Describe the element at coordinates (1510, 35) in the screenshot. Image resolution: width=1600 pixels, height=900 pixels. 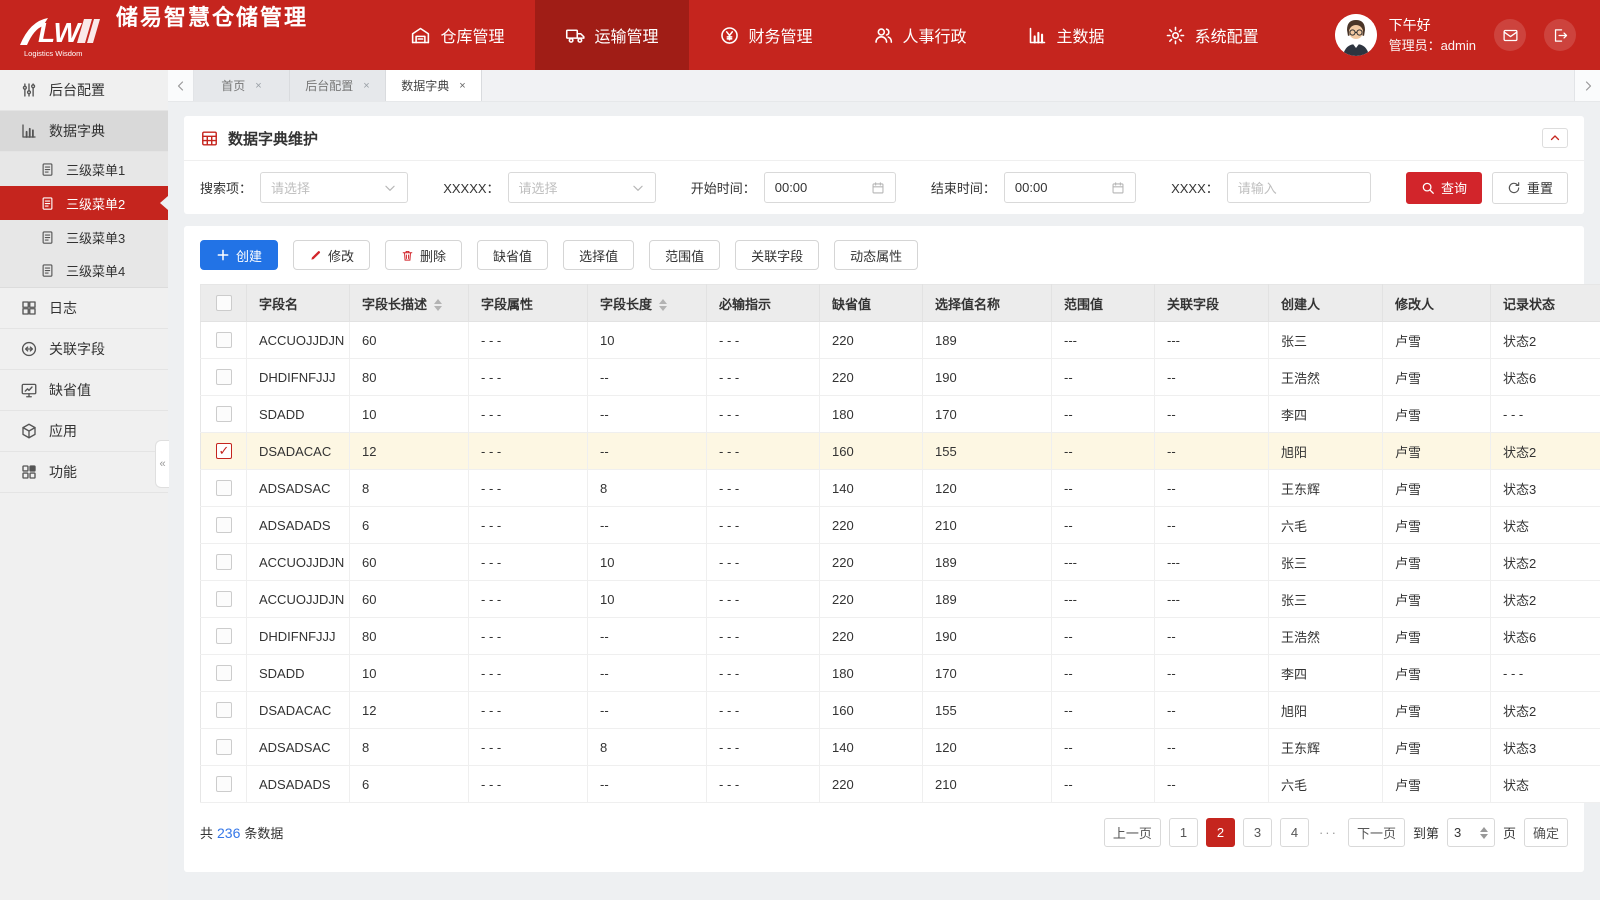
I see `mail-button` at that location.